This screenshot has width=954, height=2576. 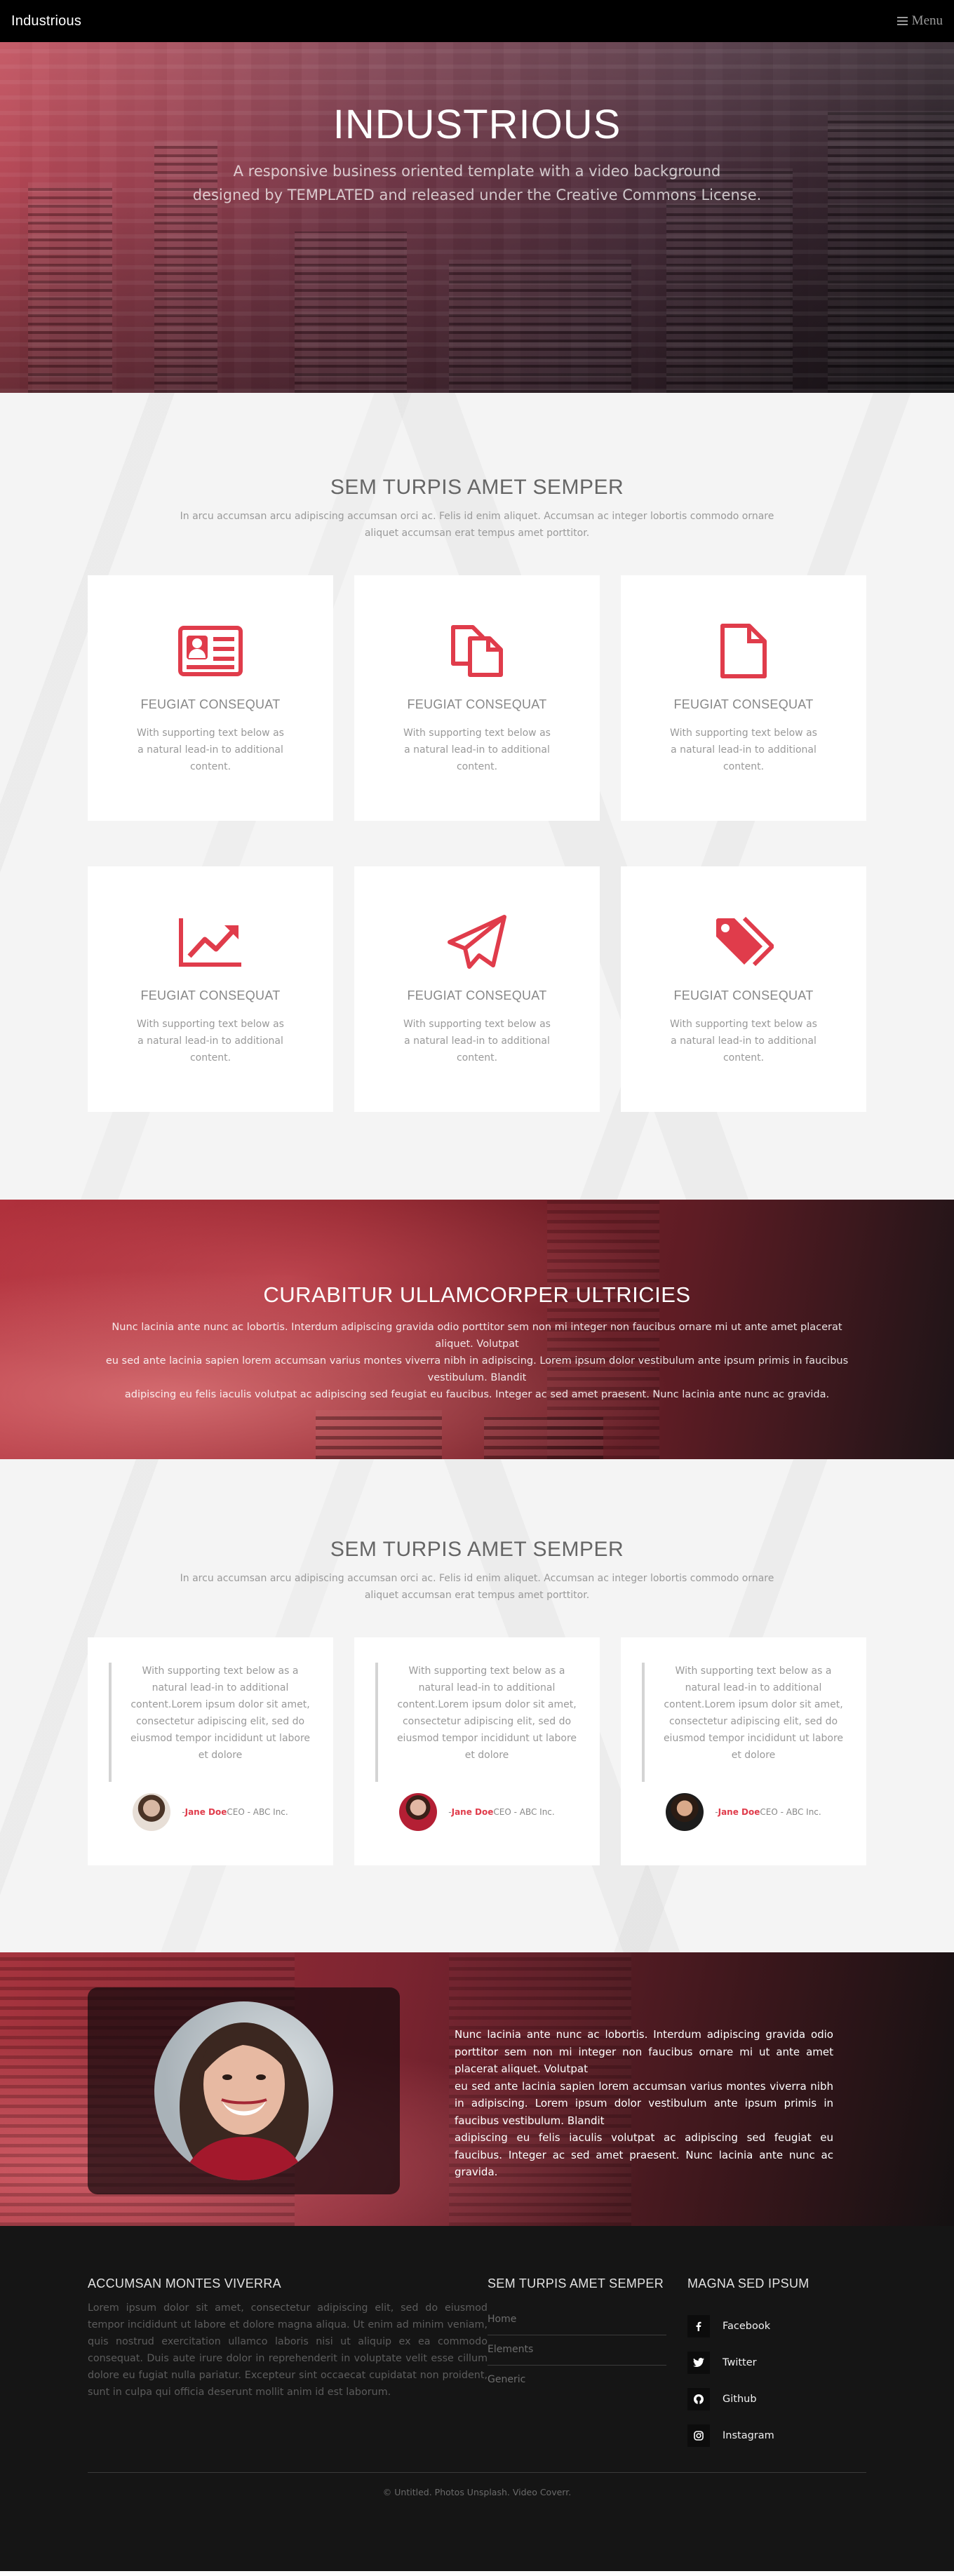 What do you see at coordinates (698, 2435) in the screenshot?
I see `instagram-icon` at bounding box center [698, 2435].